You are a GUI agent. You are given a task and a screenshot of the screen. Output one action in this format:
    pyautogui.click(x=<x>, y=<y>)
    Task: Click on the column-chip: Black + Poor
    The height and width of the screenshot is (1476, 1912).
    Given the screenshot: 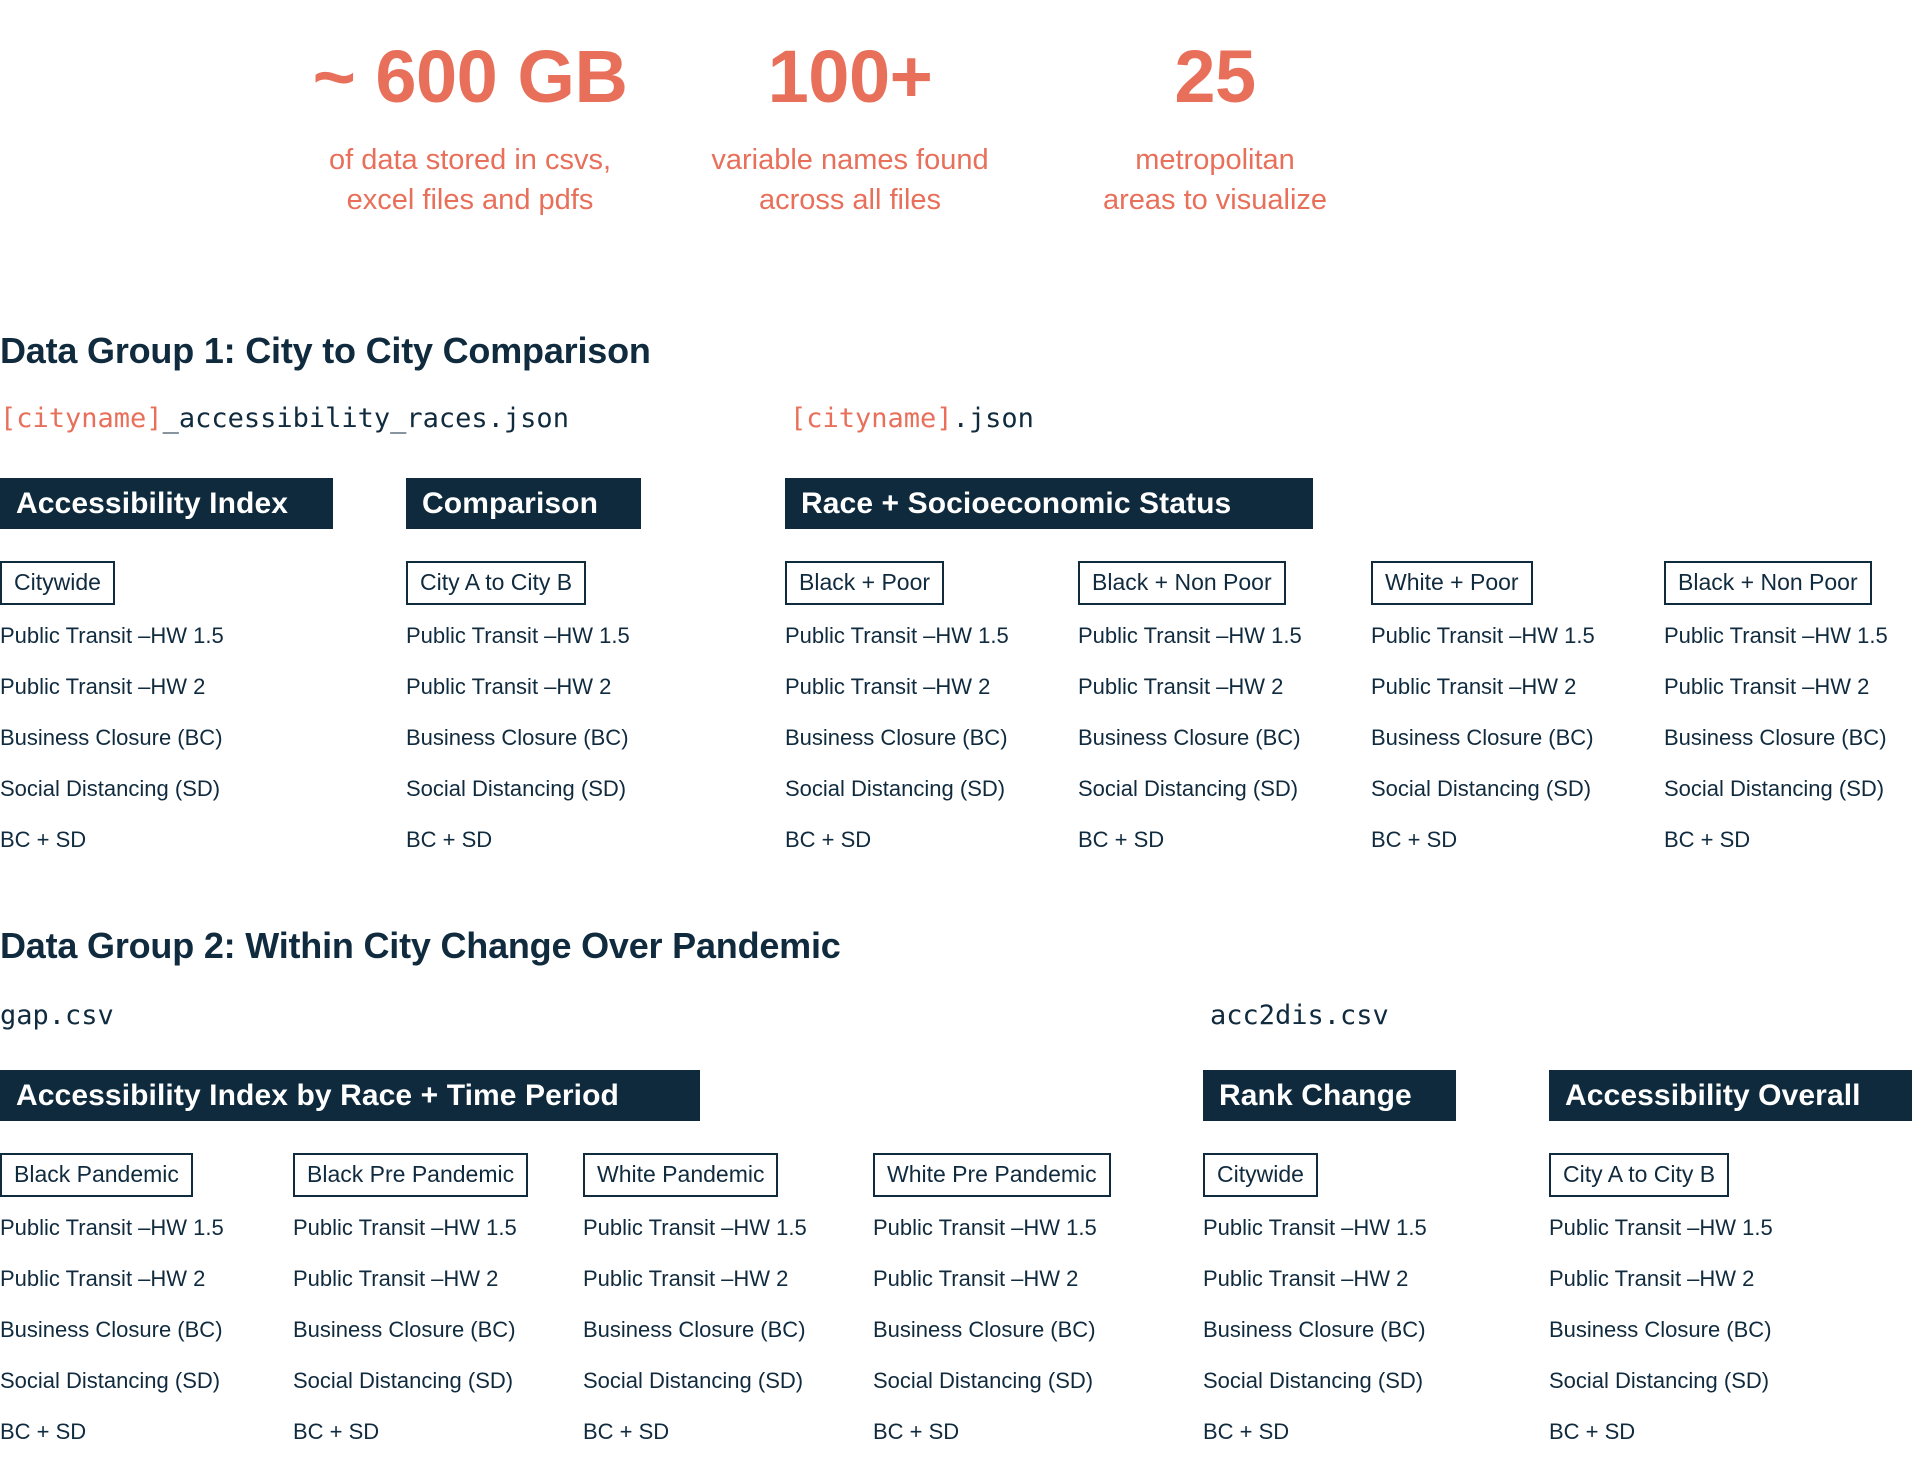 What is the action you would take?
    pyautogui.click(x=865, y=583)
    